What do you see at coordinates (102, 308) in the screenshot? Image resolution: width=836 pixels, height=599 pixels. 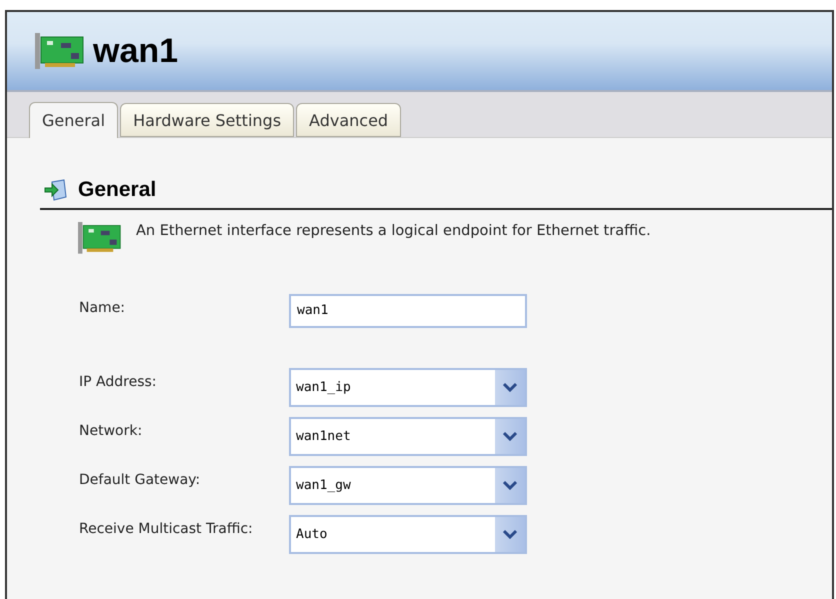 I see `field-label: Name:` at bounding box center [102, 308].